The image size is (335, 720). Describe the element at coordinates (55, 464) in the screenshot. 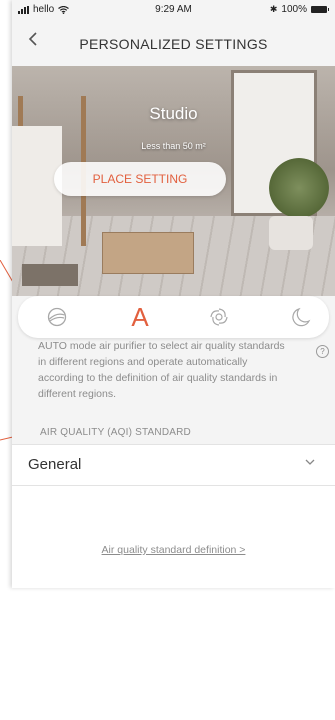

I see `aqi-standard-value: General` at that location.